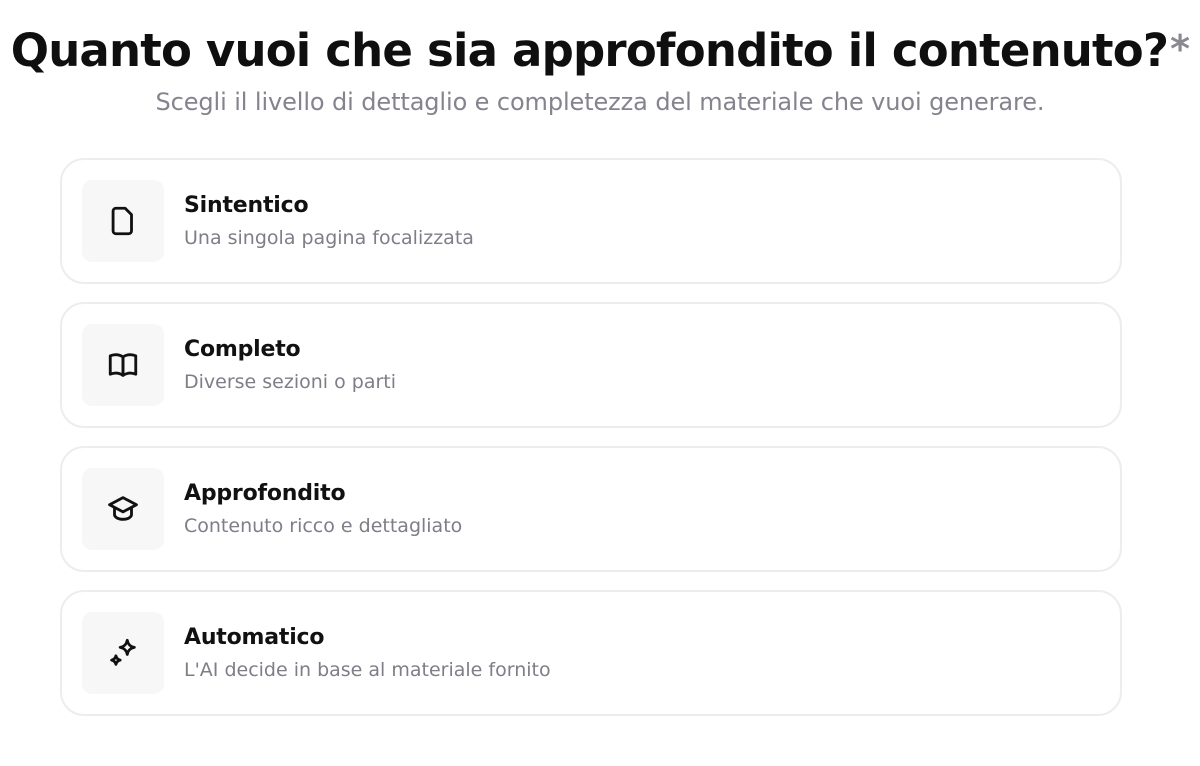  What do you see at coordinates (123, 509) in the screenshot?
I see `graduation-cap-icon` at bounding box center [123, 509].